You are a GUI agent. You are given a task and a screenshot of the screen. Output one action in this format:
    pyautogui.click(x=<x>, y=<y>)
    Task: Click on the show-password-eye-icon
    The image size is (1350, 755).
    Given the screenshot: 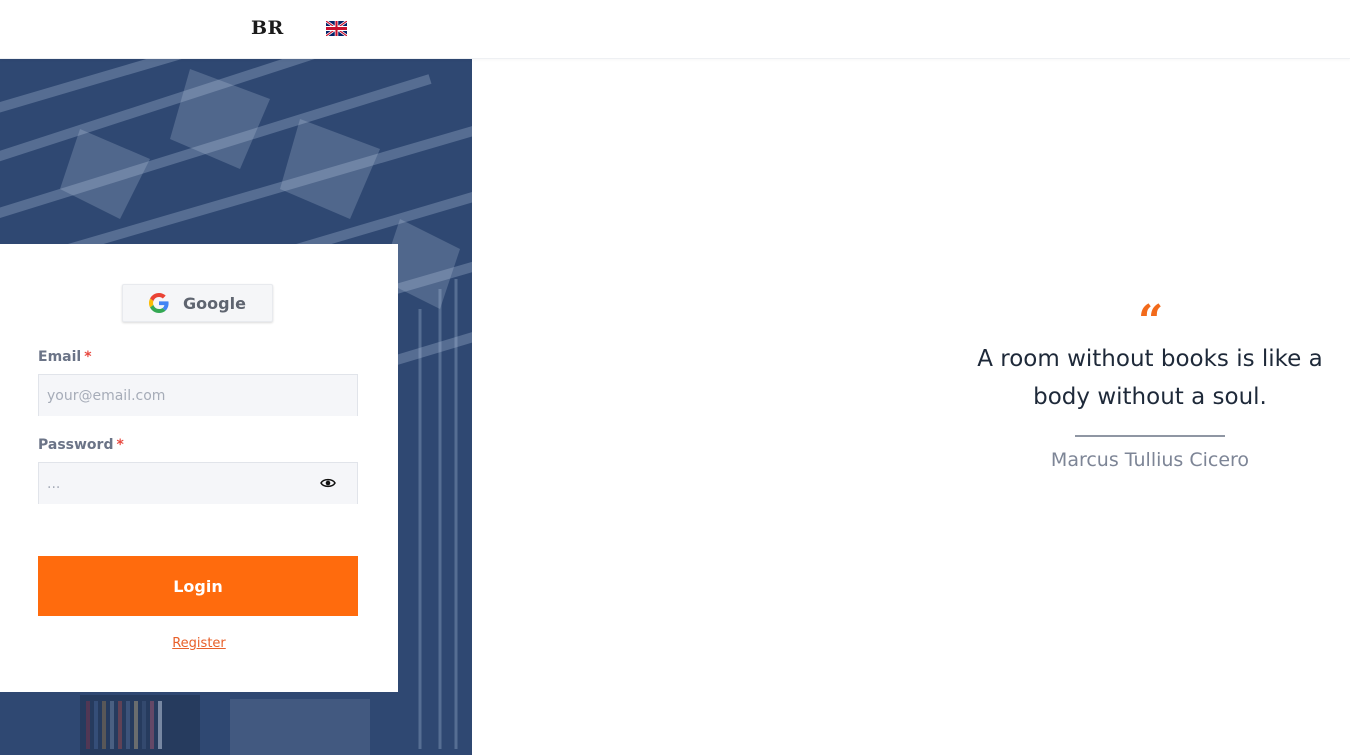 What is the action you would take?
    pyautogui.click(x=328, y=483)
    